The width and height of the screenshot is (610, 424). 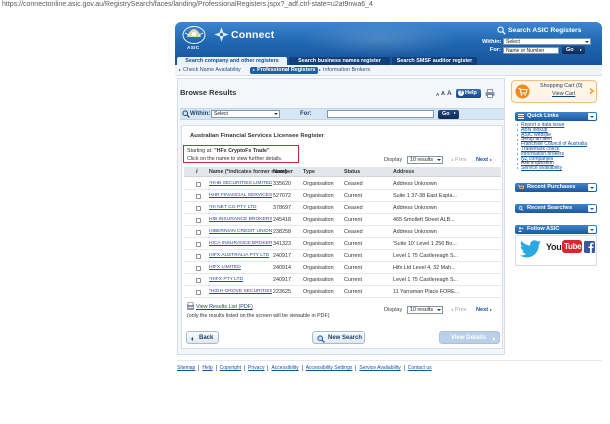 I want to click on starting-at-value: "HFx CryptoFx Trade", so click(x=242, y=151).